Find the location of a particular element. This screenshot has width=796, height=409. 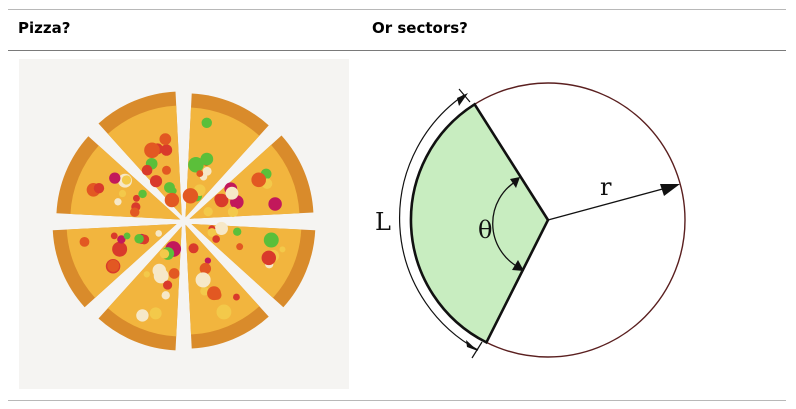

column-header-sectors: Or sectors? is located at coordinates (420, 28).